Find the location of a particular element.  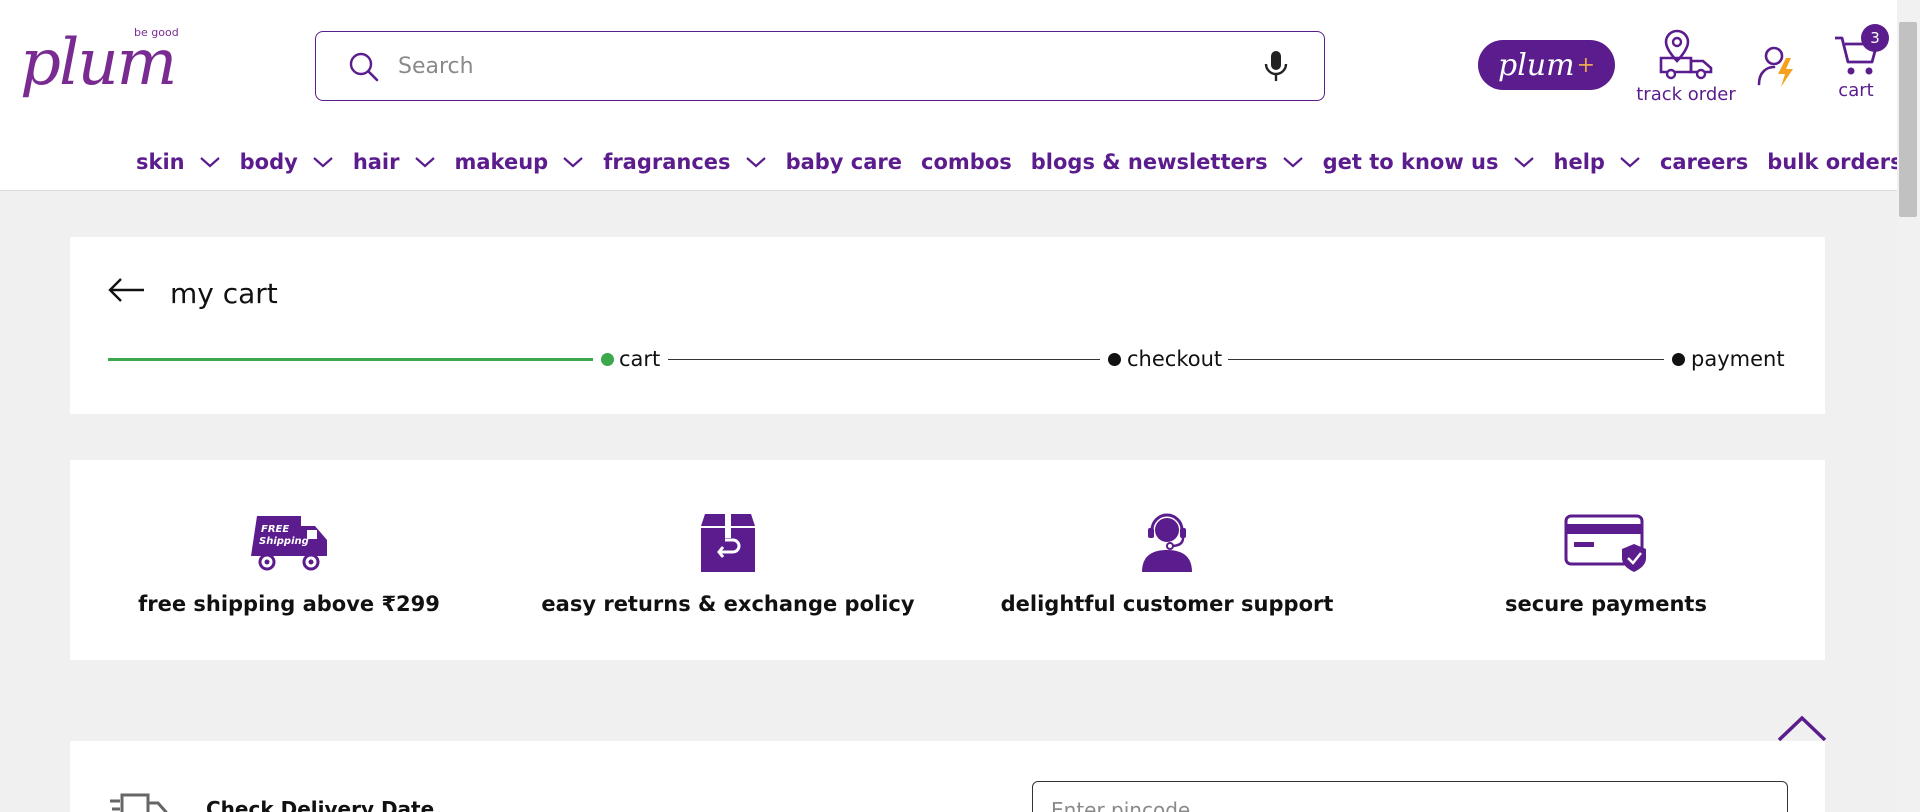

step-dot-cart is located at coordinates (607, 359).